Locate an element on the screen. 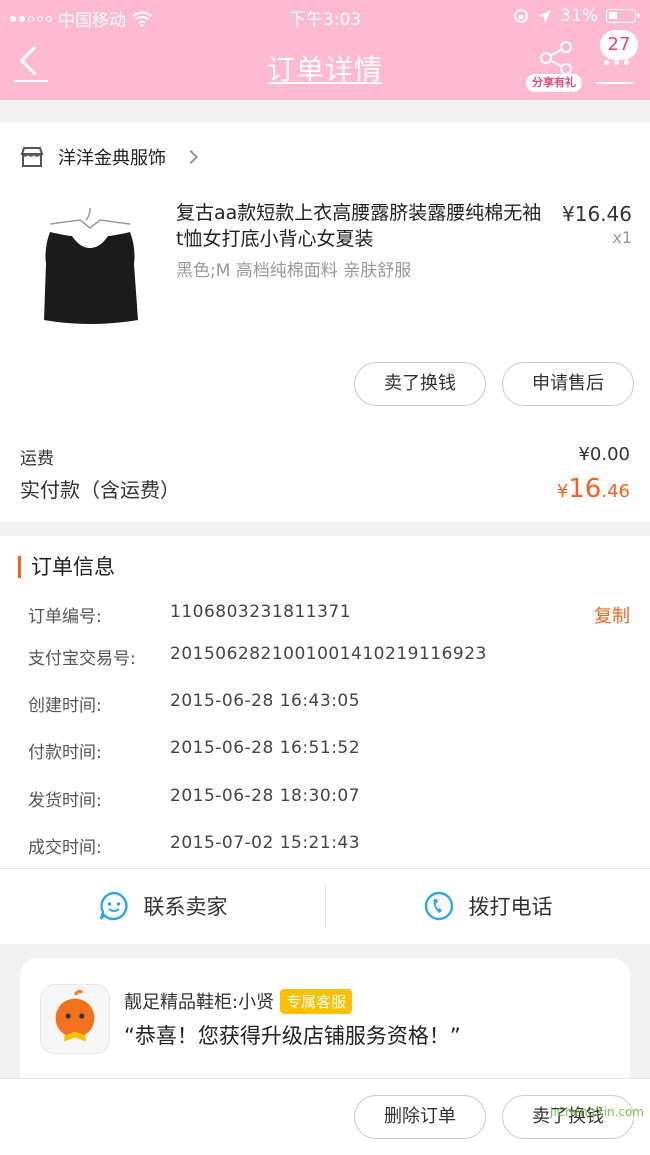  info-row-order-number: 订单编号: 1106803231811371 is located at coordinates (190, 614).